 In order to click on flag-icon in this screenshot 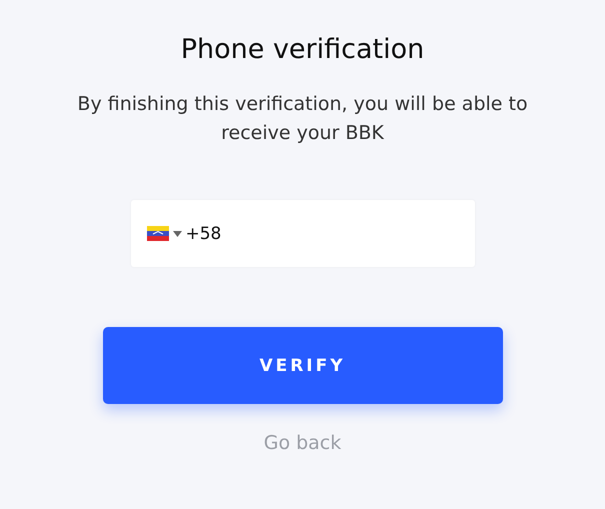, I will do `click(157, 233)`.